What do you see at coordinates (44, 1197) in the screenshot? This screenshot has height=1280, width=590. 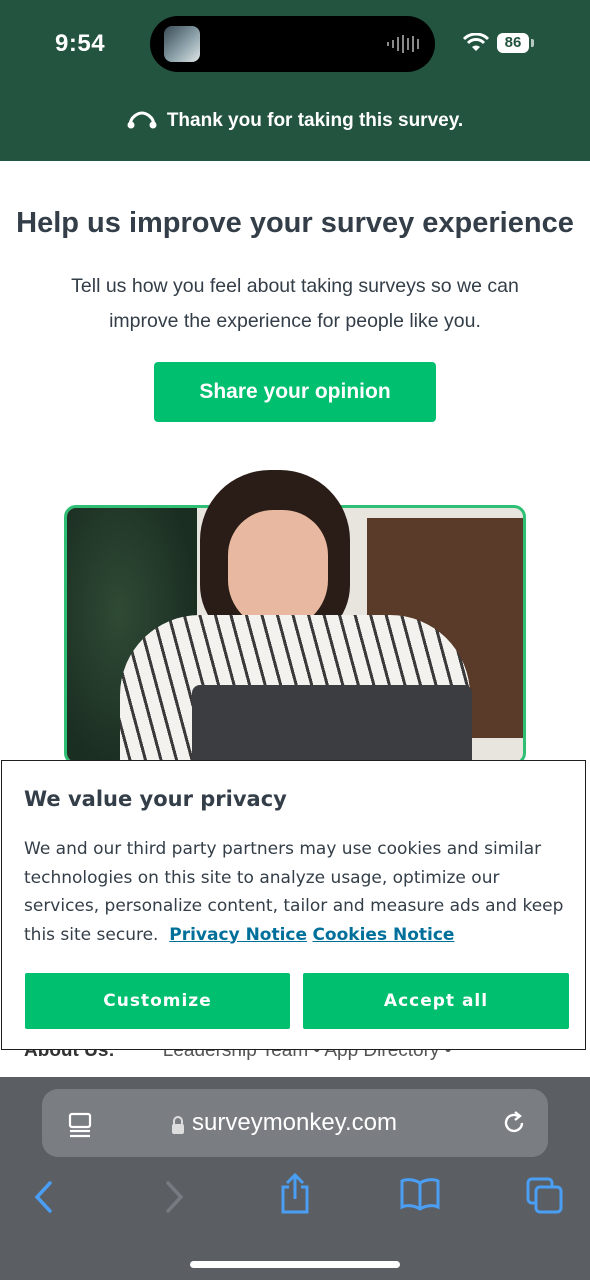 I see `back-icon` at bounding box center [44, 1197].